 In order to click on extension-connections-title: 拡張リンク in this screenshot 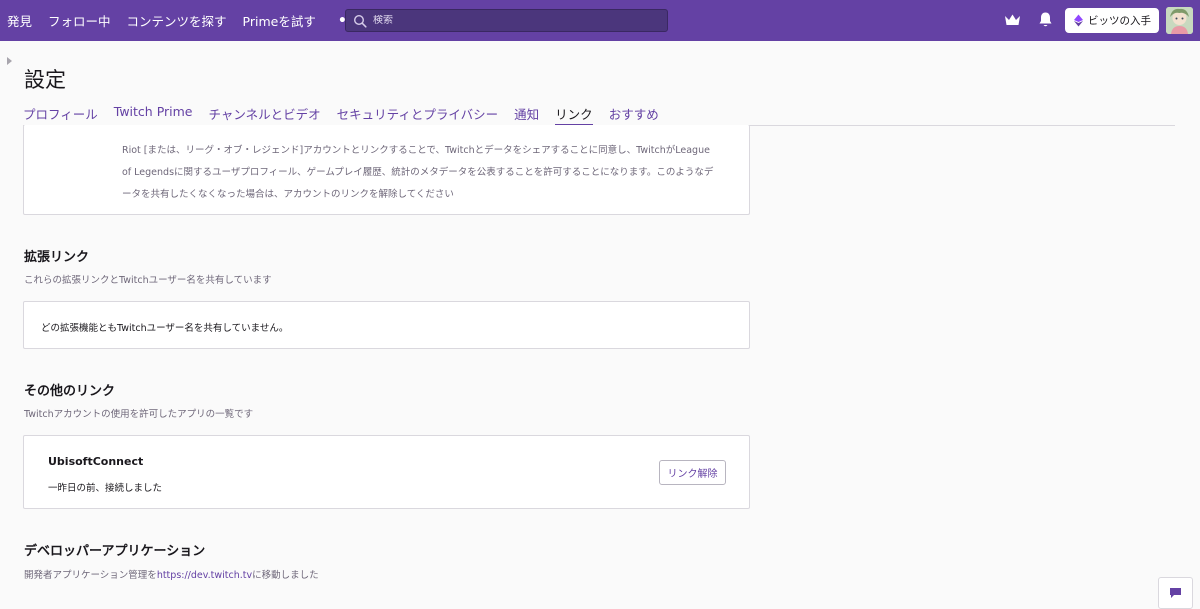, I will do `click(57, 257)`.